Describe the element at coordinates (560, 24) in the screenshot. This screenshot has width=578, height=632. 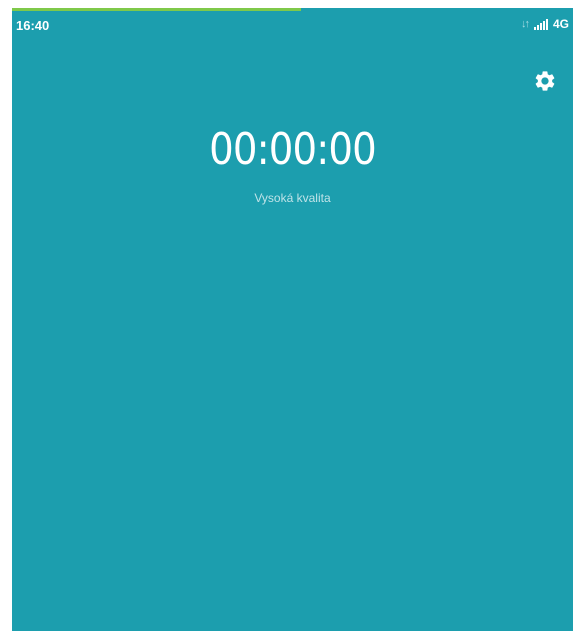
I see `network-type: 4G` at that location.